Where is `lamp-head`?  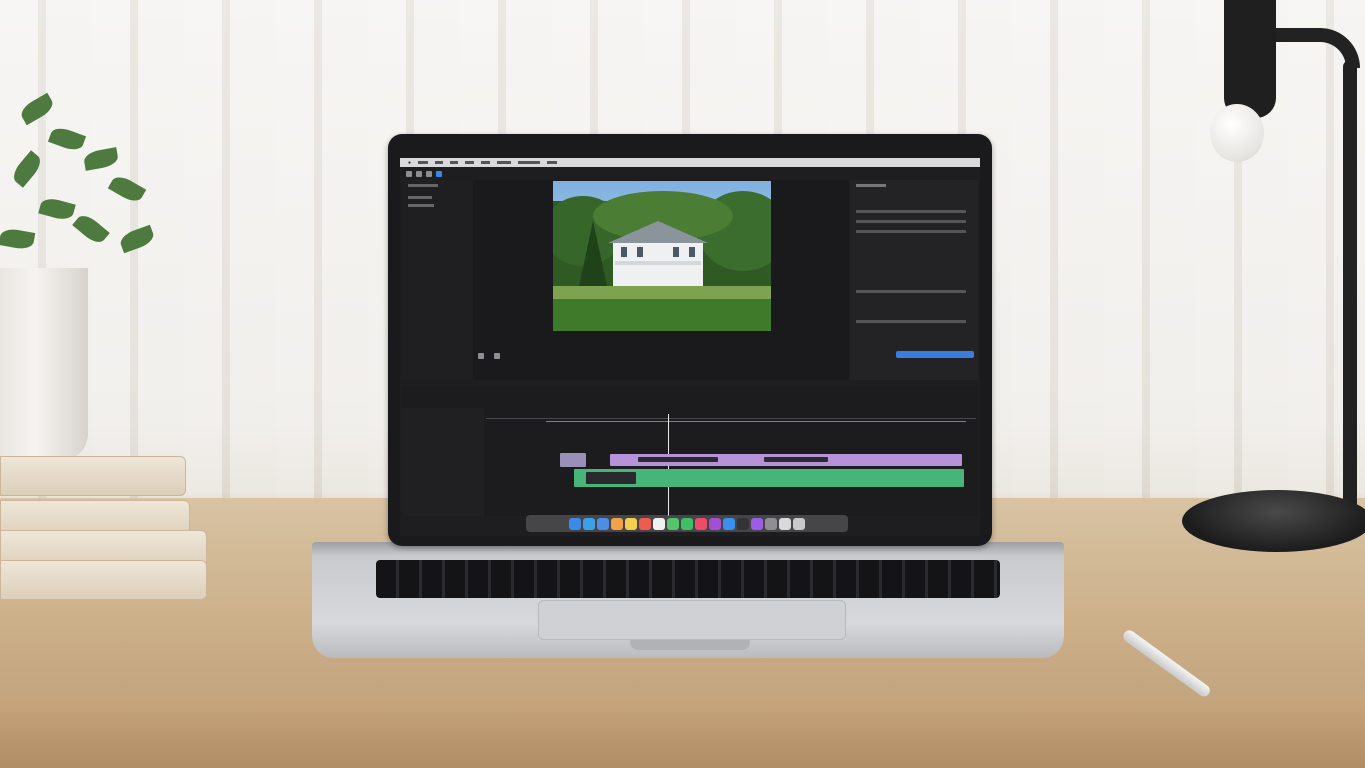 lamp-head is located at coordinates (1250, 59).